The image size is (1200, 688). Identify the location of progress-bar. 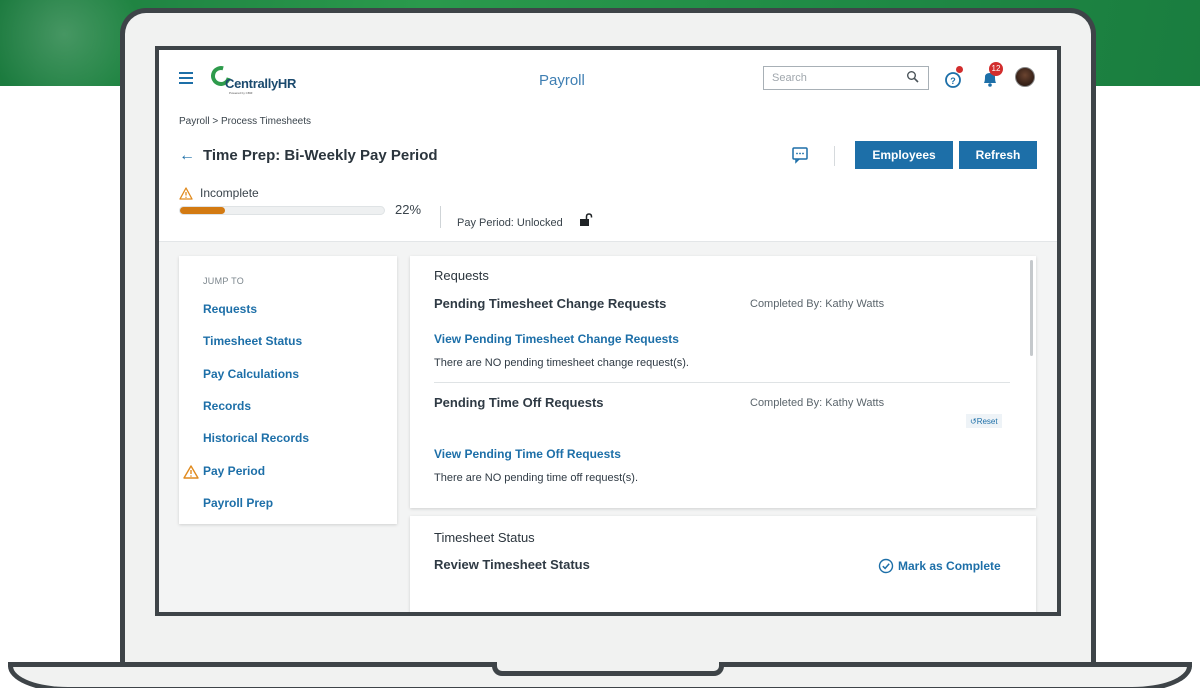
(282, 210).